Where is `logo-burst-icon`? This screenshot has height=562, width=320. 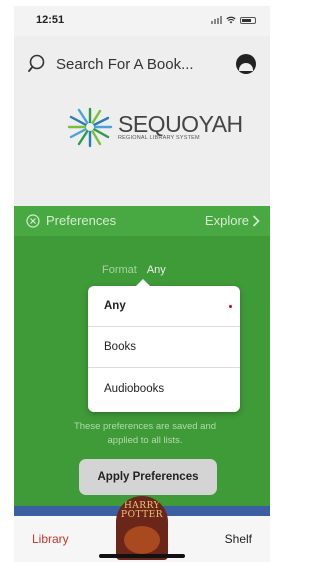
logo-burst-icon is located at coordinates (90, 127).